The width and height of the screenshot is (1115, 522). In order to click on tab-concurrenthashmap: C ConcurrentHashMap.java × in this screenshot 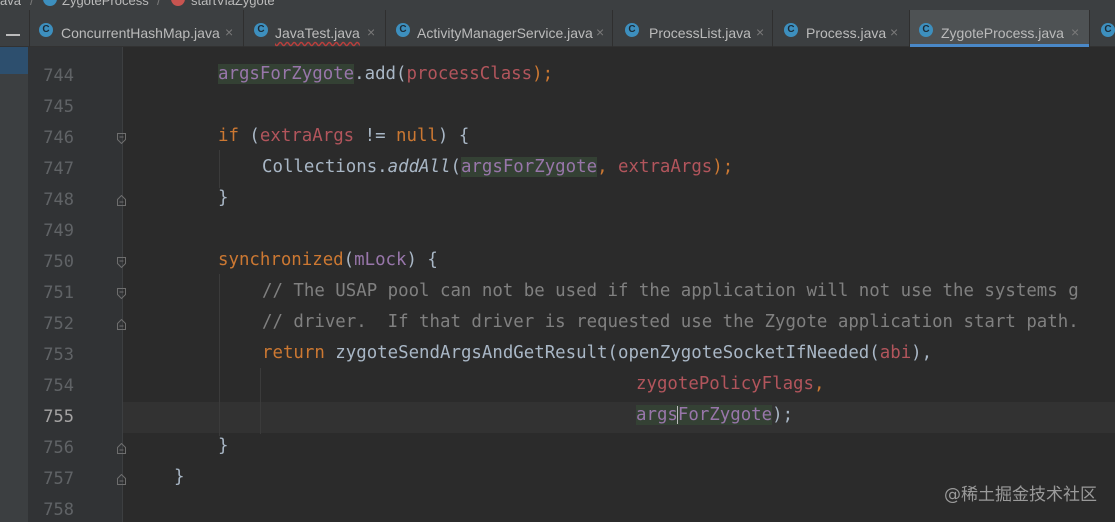, I will do `click(137, 28)`.